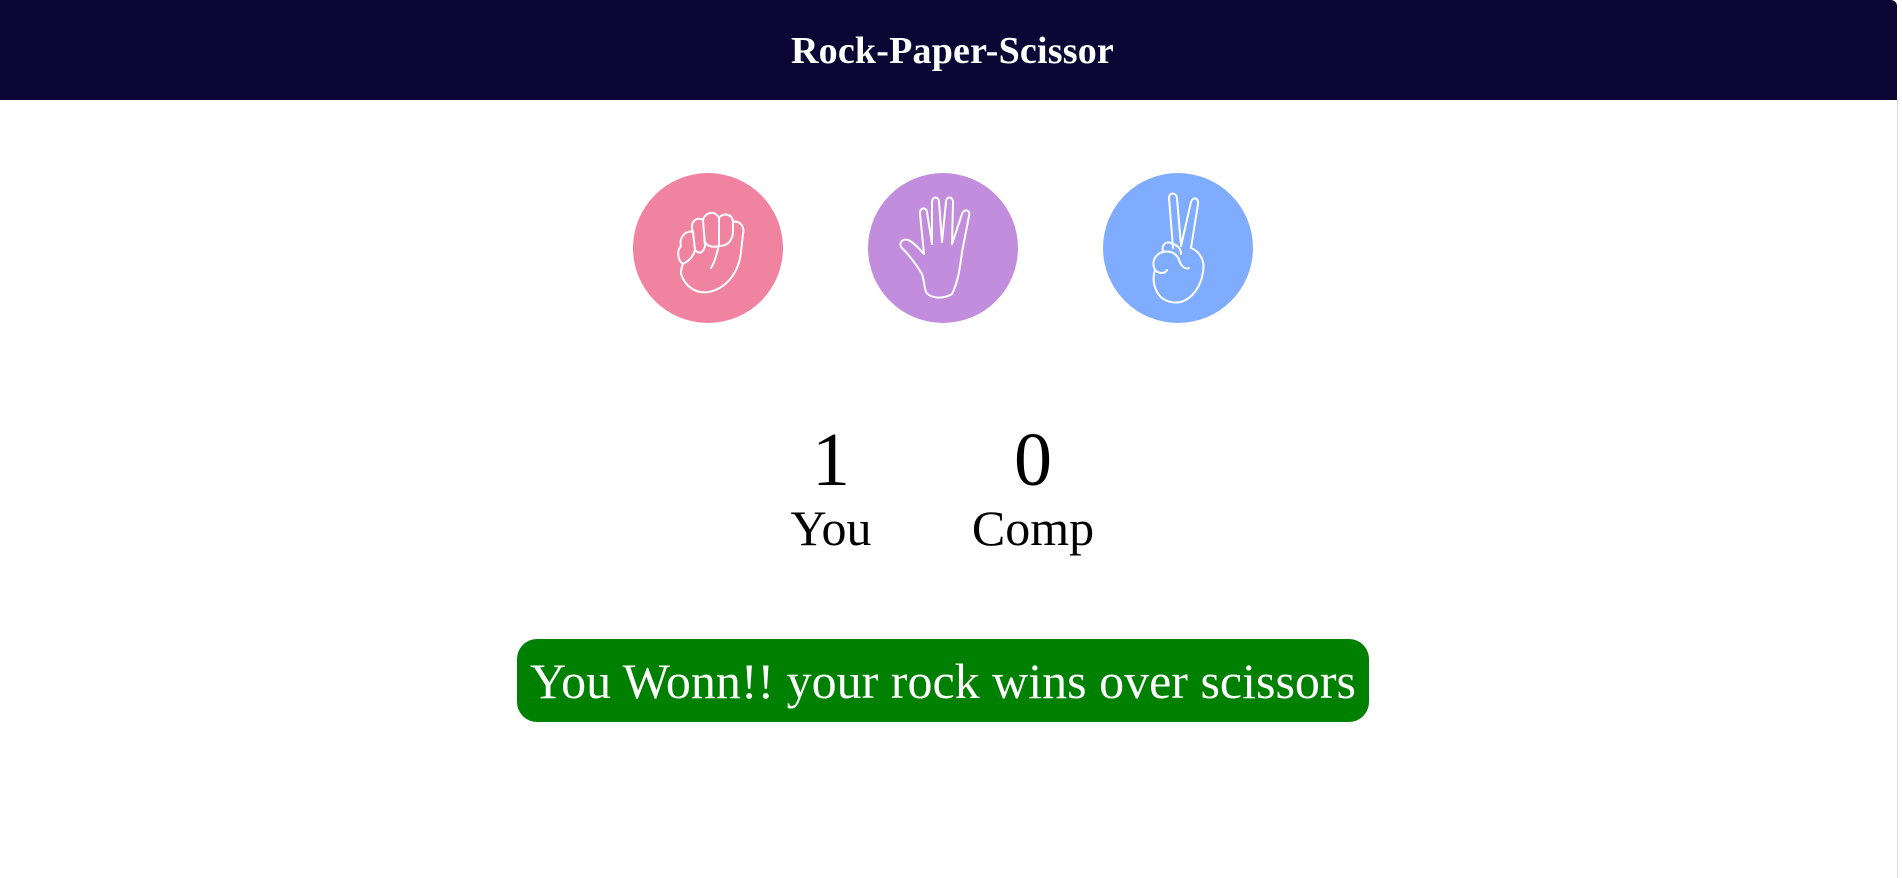  I want to click on paper-choice-button, so click(943, 248).